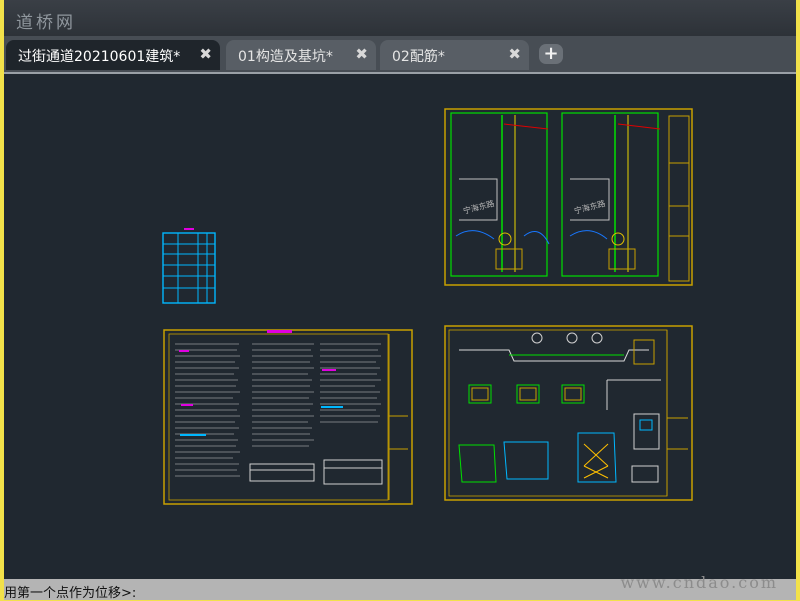 Image resolution: width=800 pixels, height=601 pixels. What do you see at coordinates (418, 57) in the screenshot?
I see `tab-label: 02配筋*` at bounding box center [418, 57].